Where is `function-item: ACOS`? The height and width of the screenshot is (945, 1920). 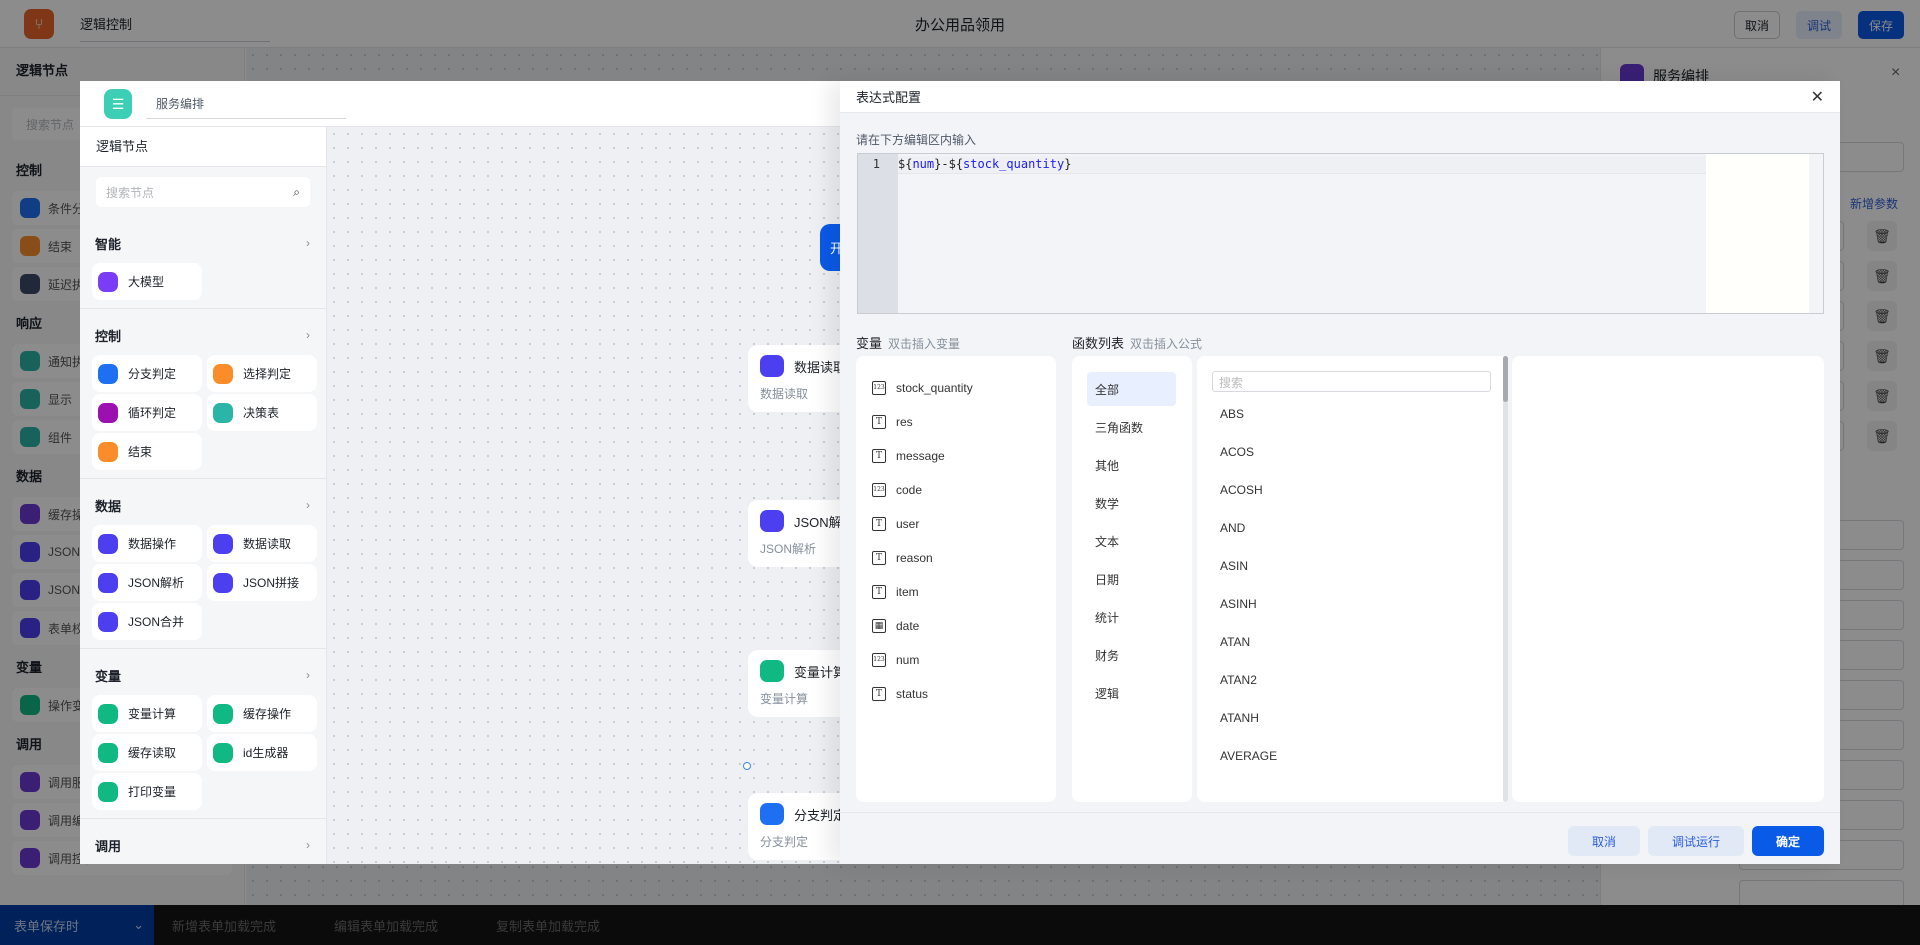
function-item: ACOS is located at coordinates (1352, 452).